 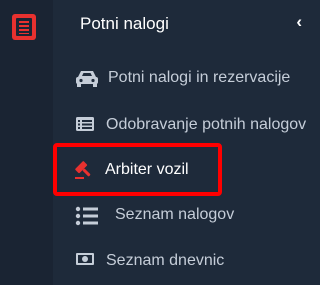 I want to click on sidebar-item-seznam-dnevnic: Seznam dnevnic, so click(x=185, y=262).